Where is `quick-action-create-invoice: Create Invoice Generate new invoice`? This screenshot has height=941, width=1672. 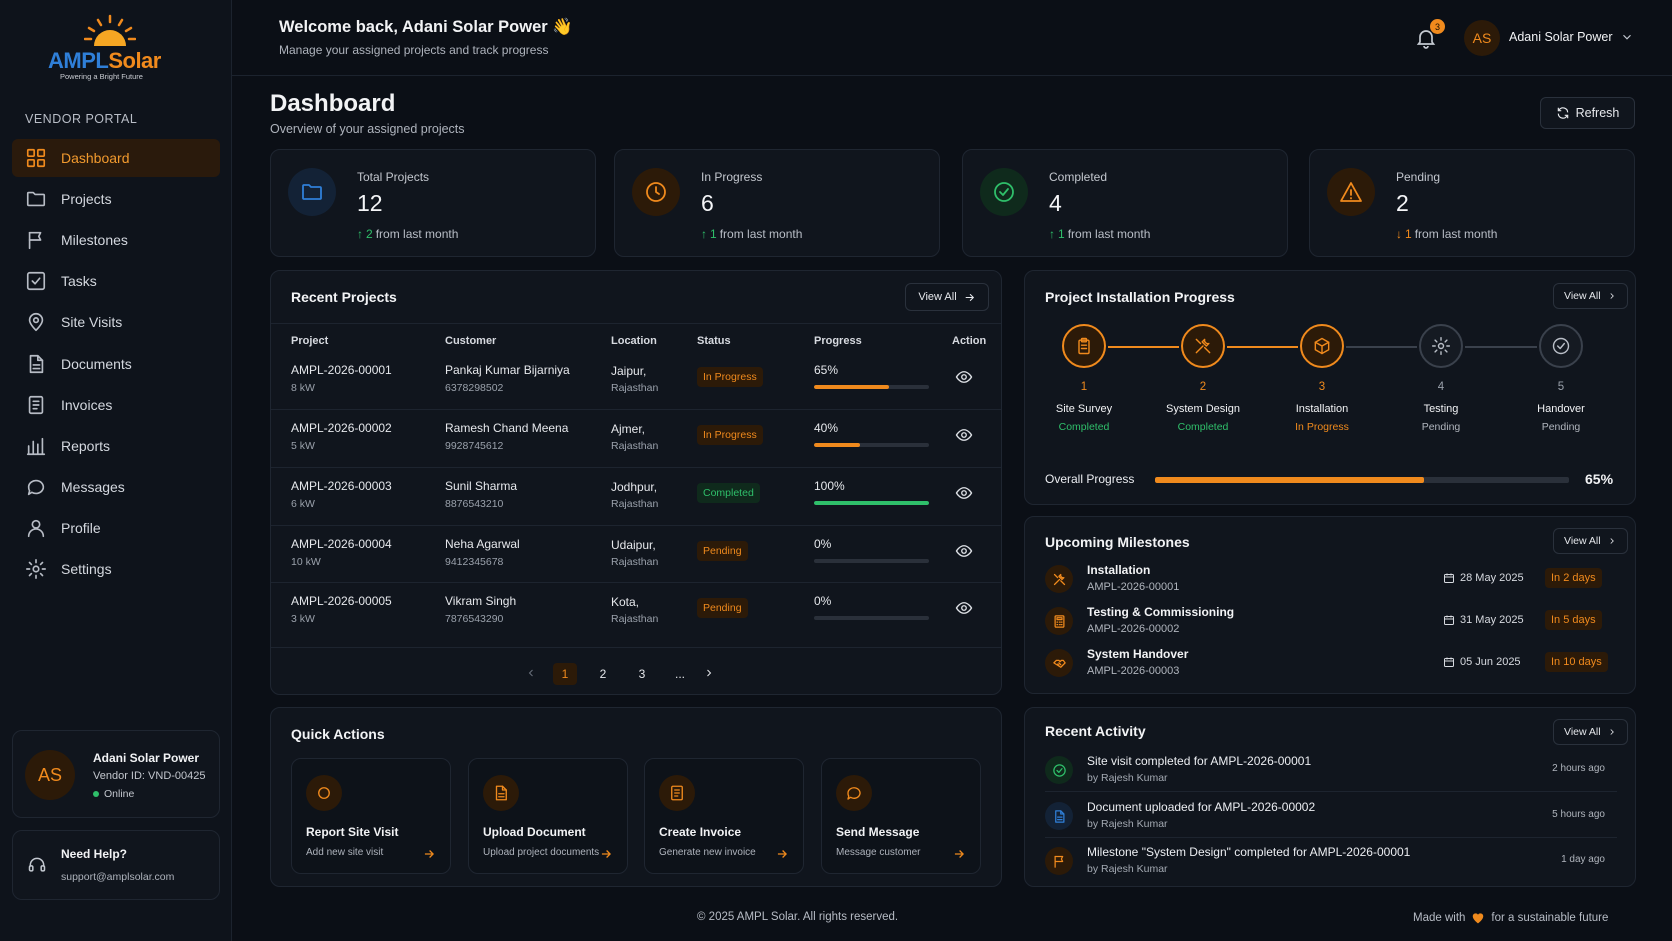 quick-action-create-invoice: Create Invoice Generate new invoice is located at coordinates (724, 816).